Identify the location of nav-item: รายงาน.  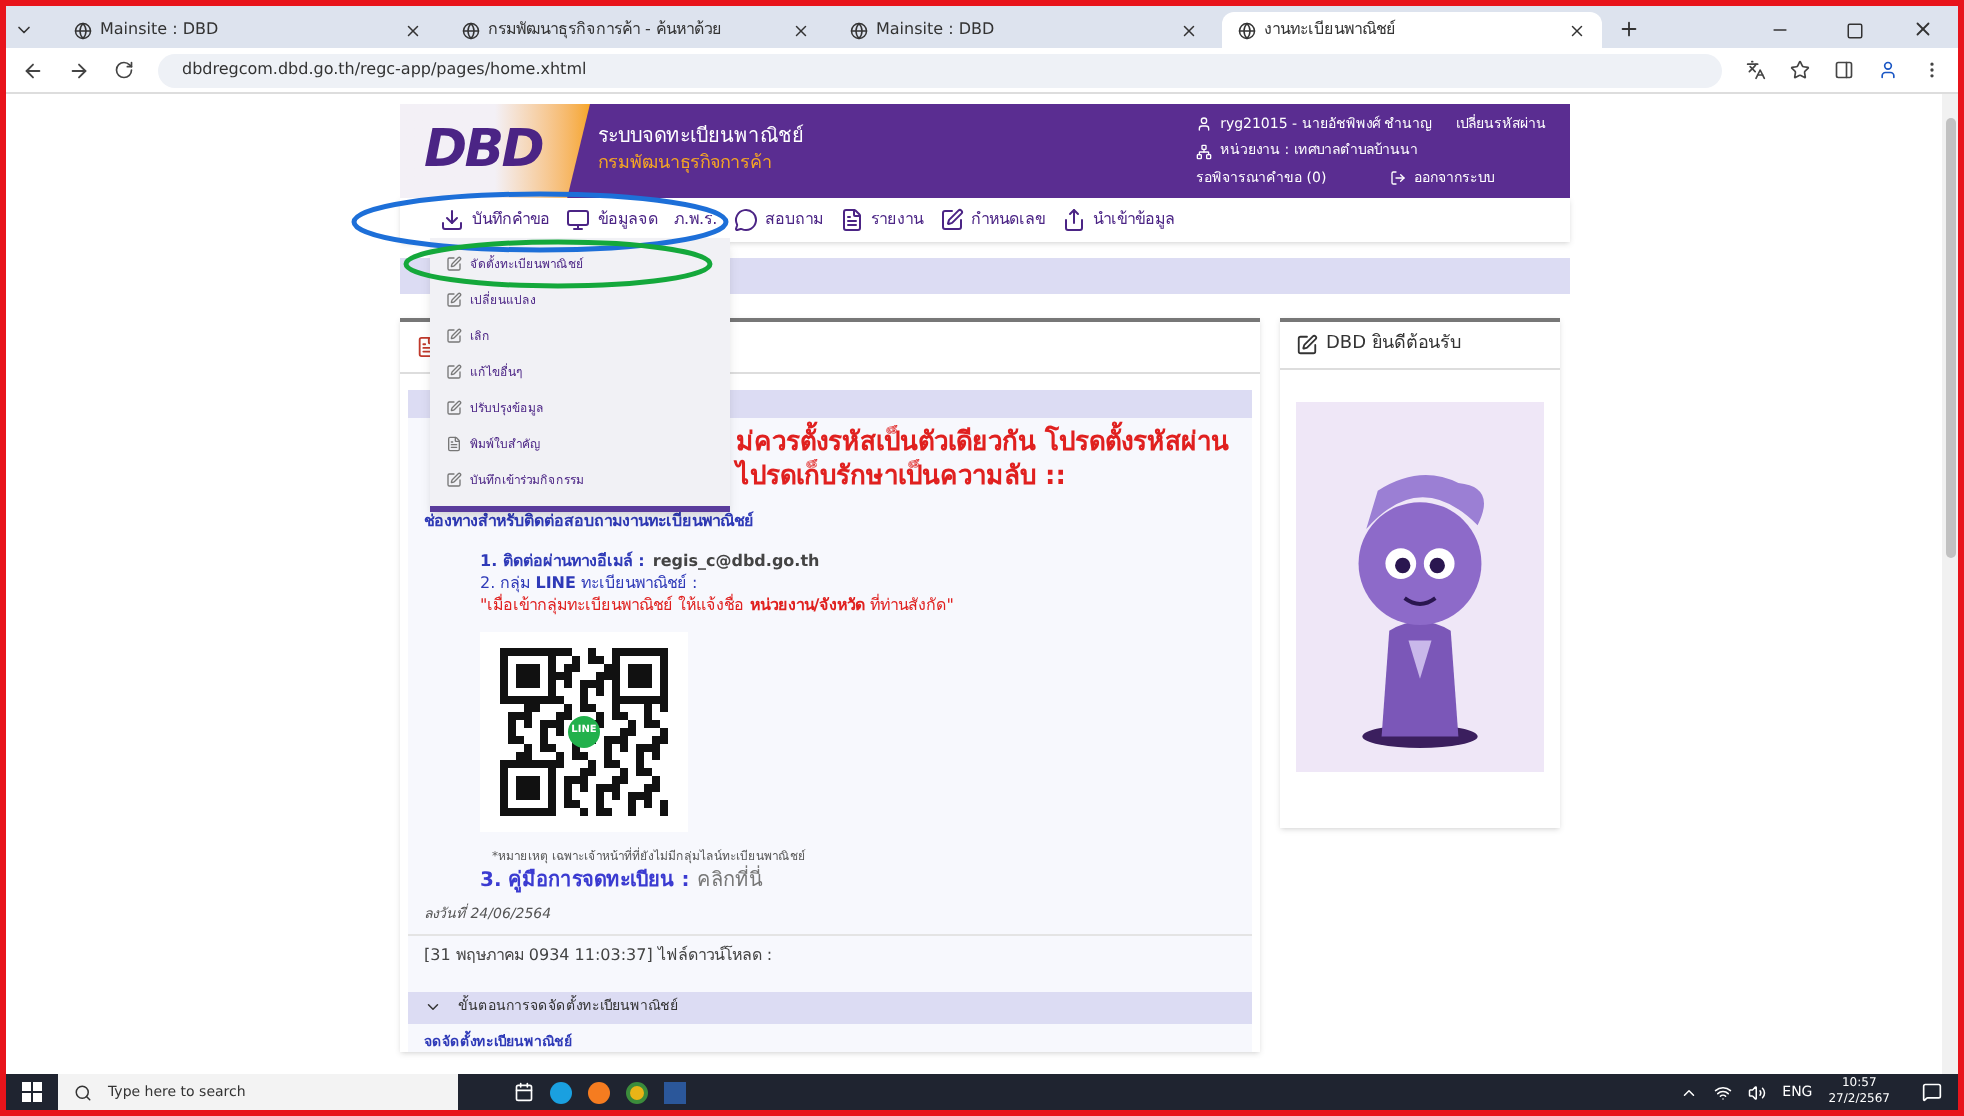
(881, 220).